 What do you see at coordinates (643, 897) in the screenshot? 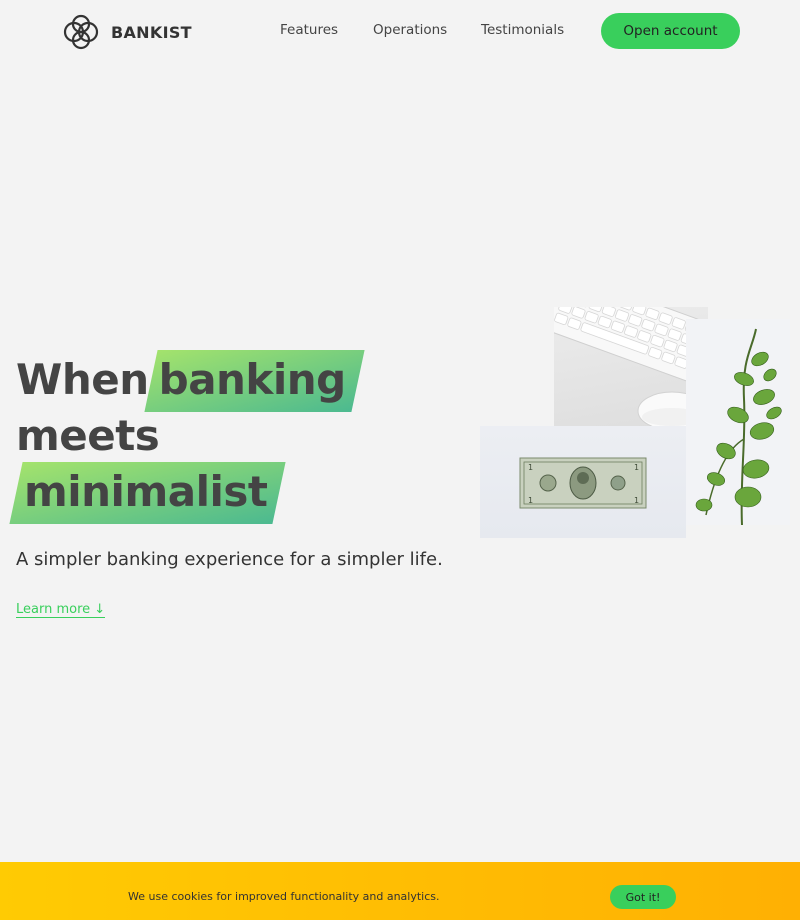
I see `cookie-accept-button: Got it!` at bounding box center [643, 897].